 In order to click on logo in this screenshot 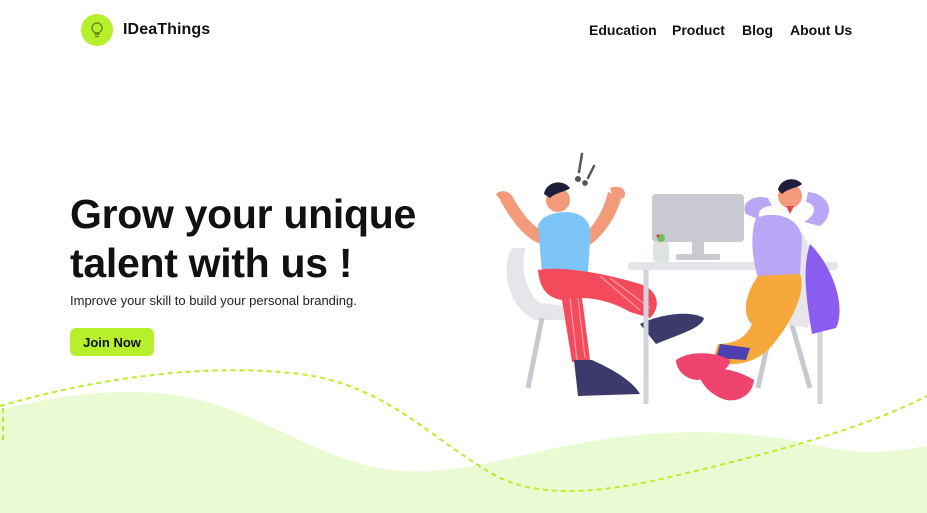, I will do `click(97, 30)`.